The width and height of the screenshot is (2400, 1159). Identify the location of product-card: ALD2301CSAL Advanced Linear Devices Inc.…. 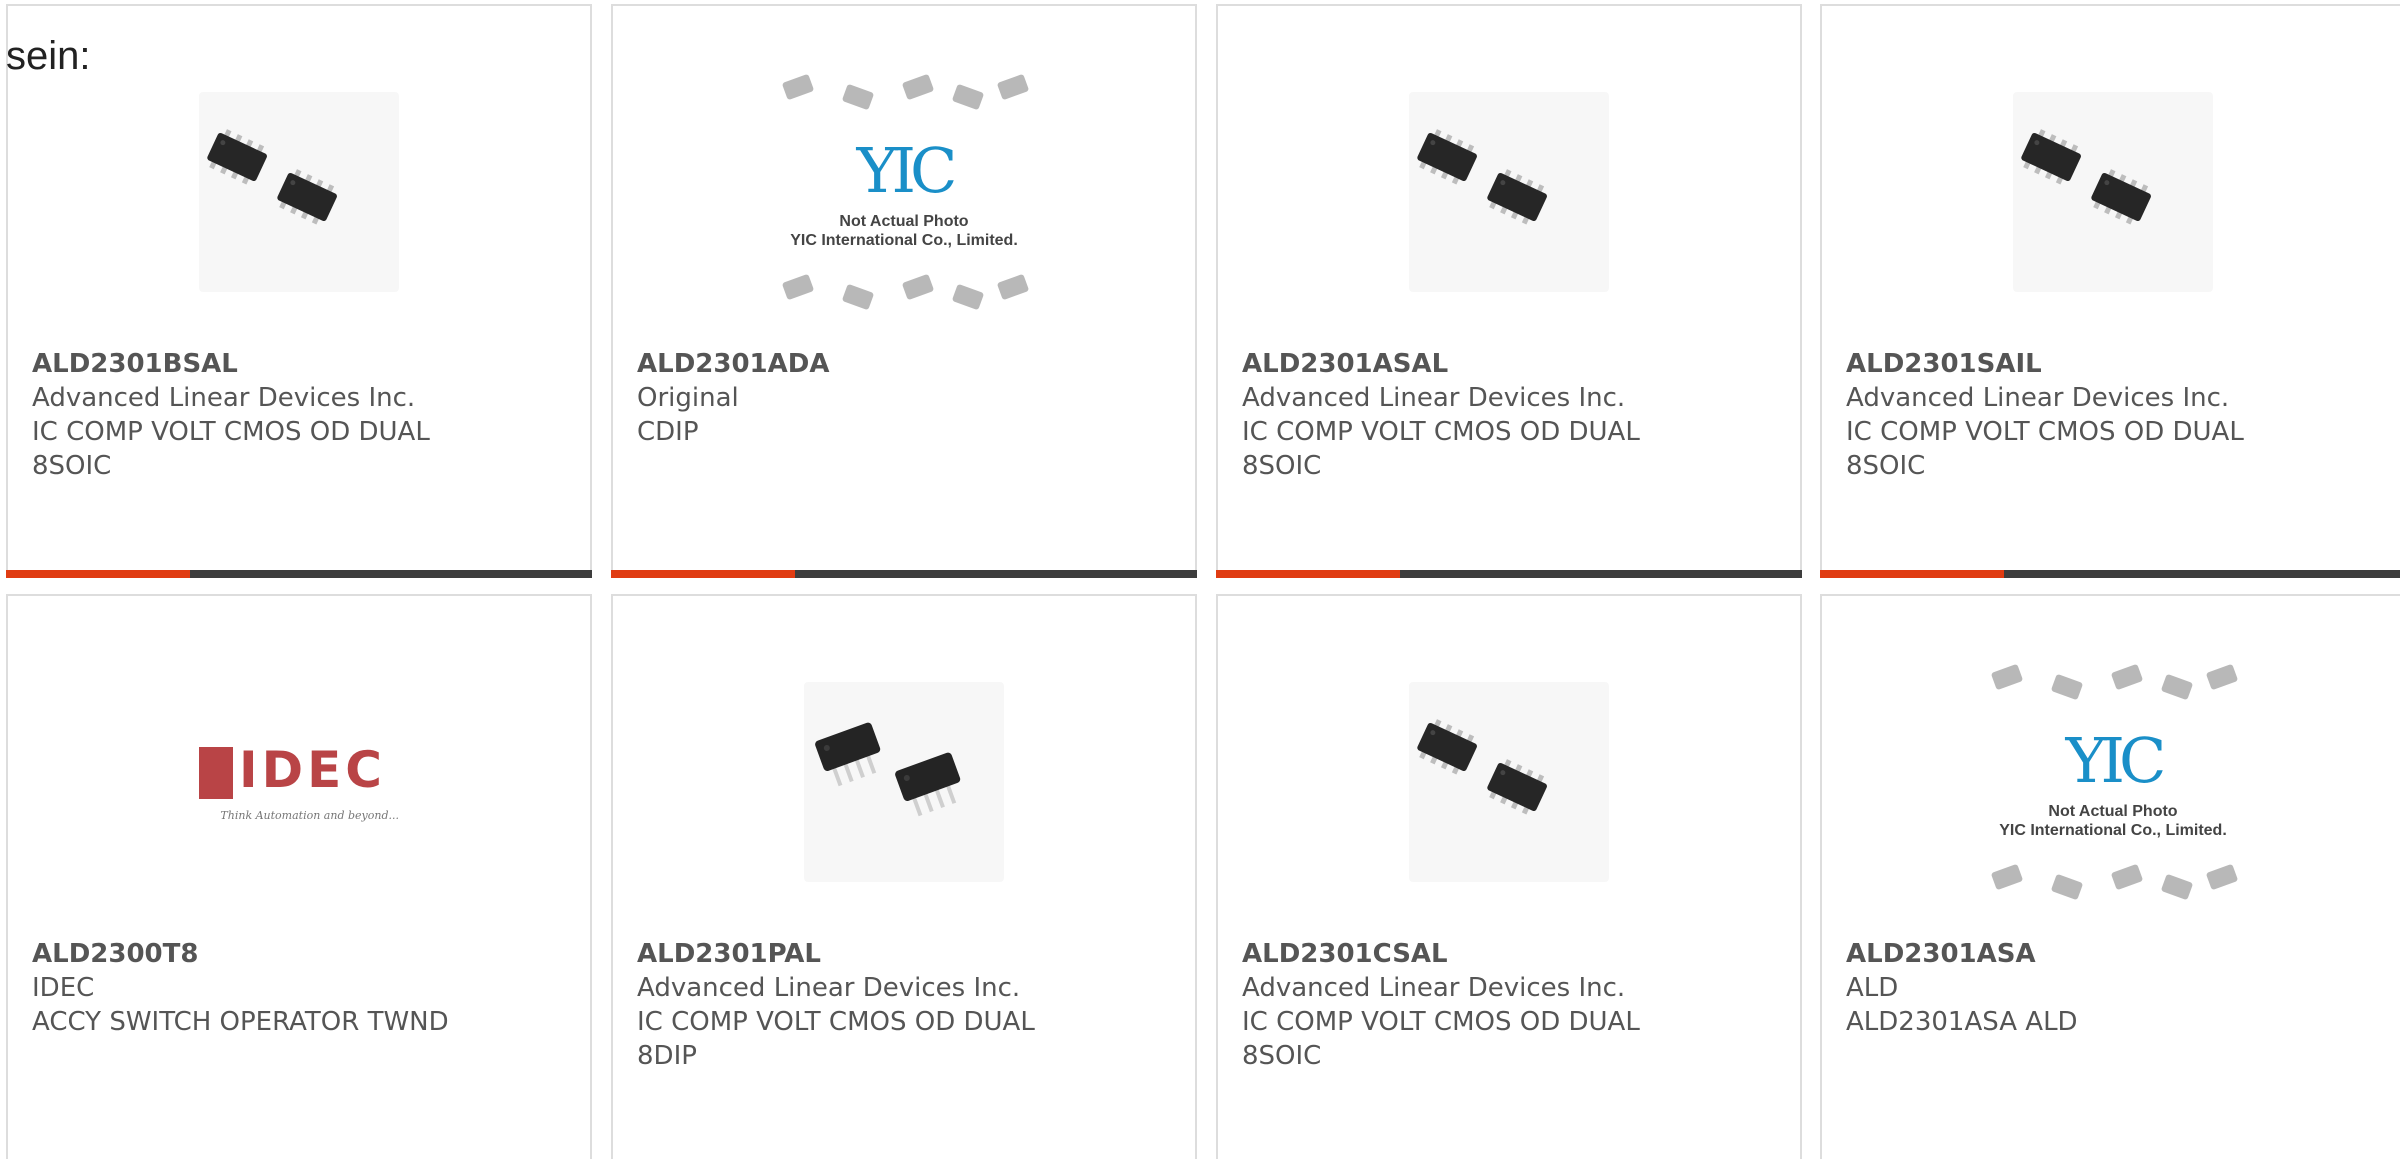
(1509, 876).